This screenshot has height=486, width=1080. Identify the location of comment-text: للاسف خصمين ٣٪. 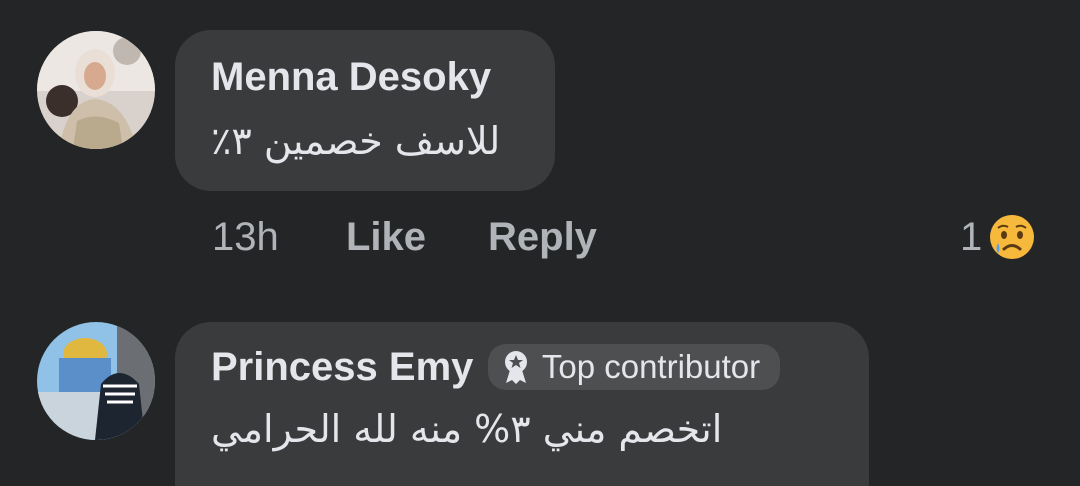
(356, 141).